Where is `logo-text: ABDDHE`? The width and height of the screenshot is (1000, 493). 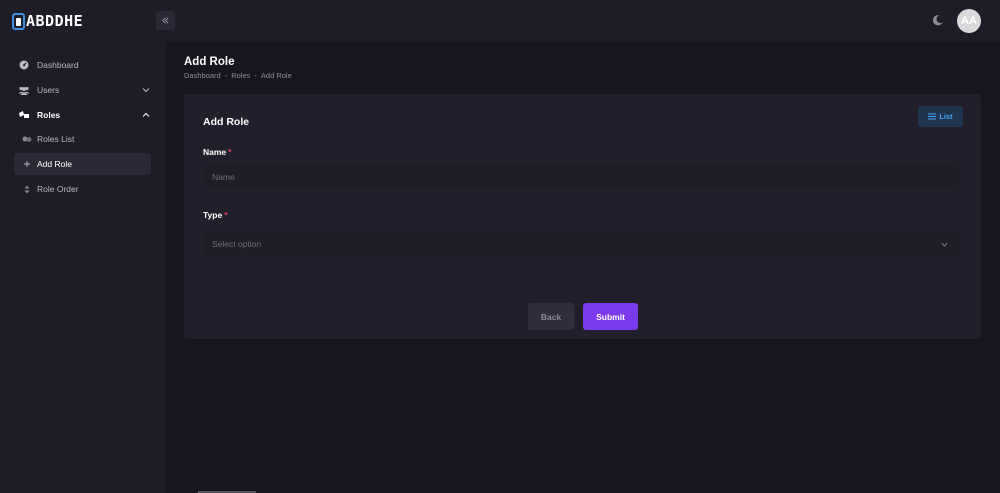 logo-text: ABDDHE is located at coordinates (55, 21).